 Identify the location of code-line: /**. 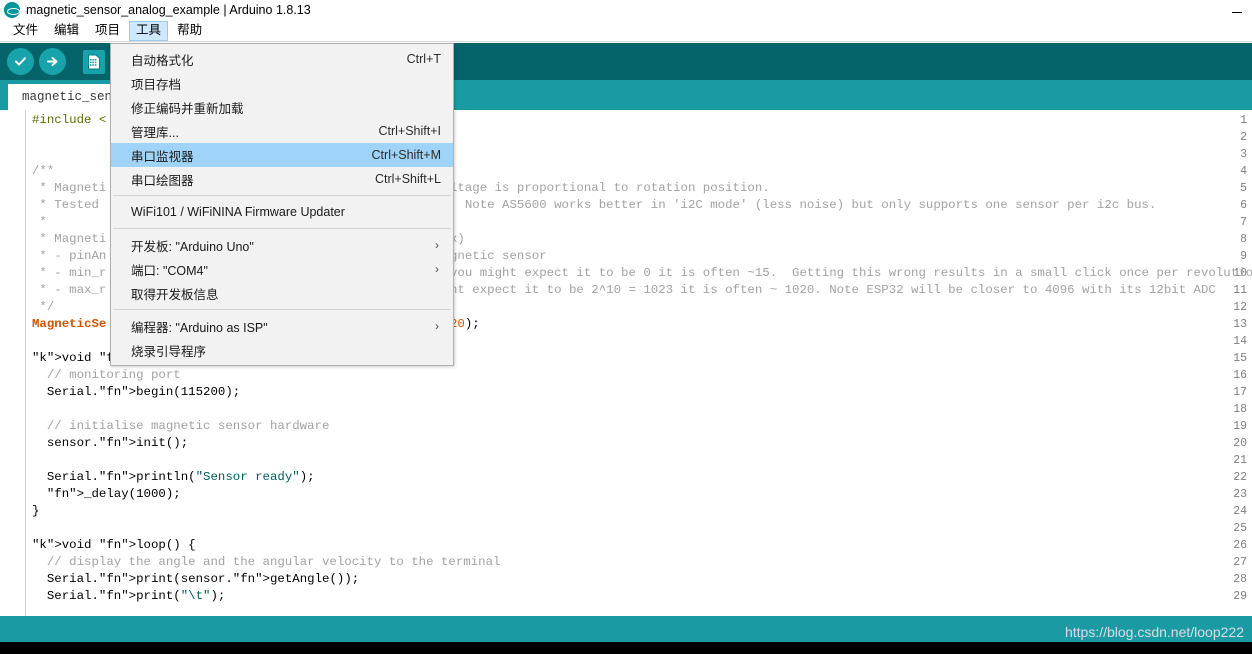
(43, 171).